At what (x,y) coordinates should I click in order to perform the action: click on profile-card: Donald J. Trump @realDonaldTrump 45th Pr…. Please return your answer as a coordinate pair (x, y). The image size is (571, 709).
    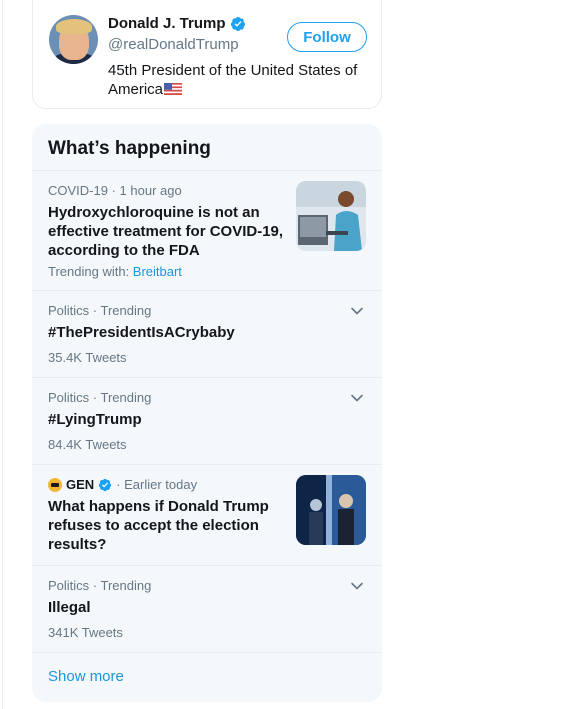
    Looking at the image, I should click on (207, 54).